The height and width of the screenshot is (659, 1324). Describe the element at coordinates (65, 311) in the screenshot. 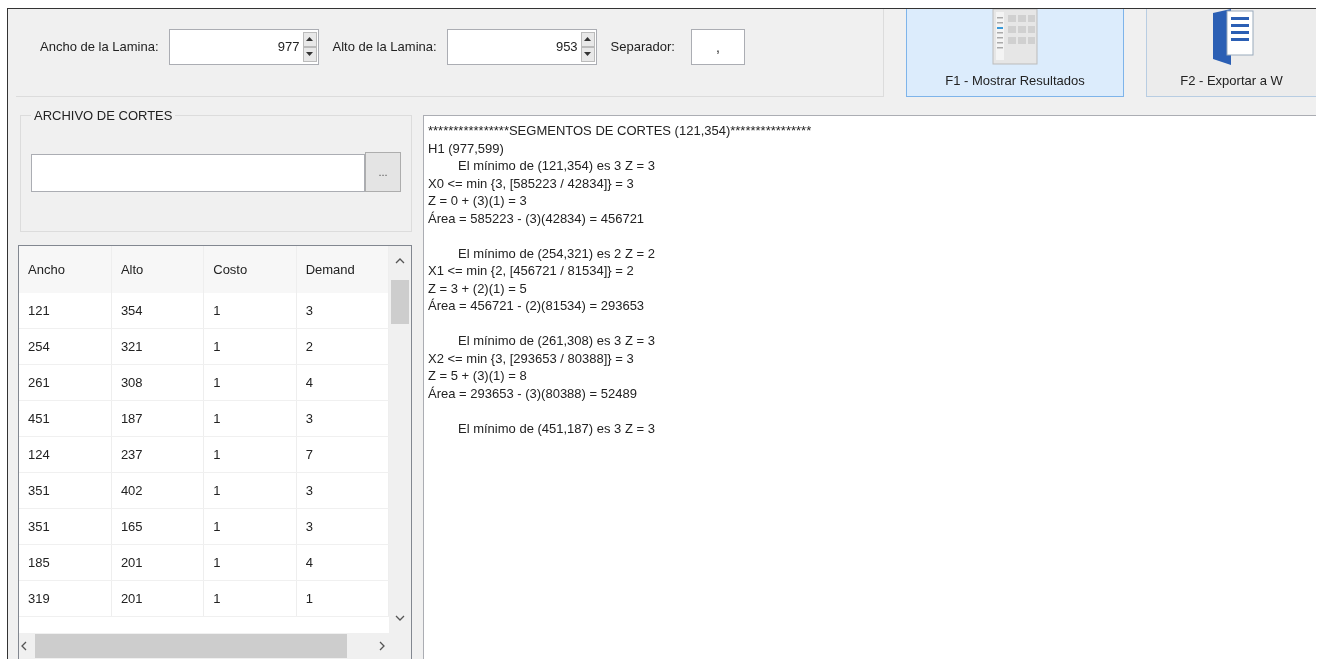

I see `table-cell: 121` at that location.